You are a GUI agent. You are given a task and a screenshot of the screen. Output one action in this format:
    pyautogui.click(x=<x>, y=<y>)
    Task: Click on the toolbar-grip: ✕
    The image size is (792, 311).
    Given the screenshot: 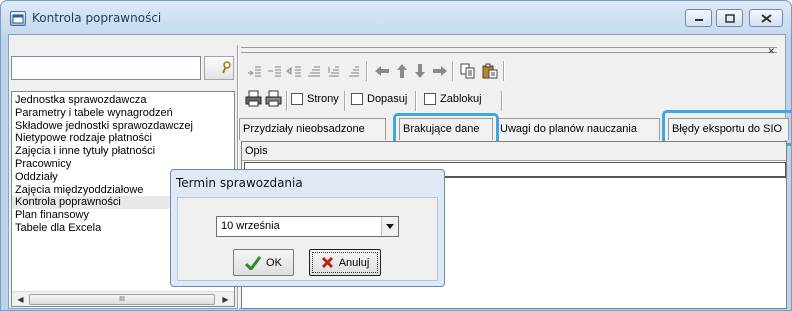 What is the action you would take?
    pyautogui.click(x=509, y=51)
    